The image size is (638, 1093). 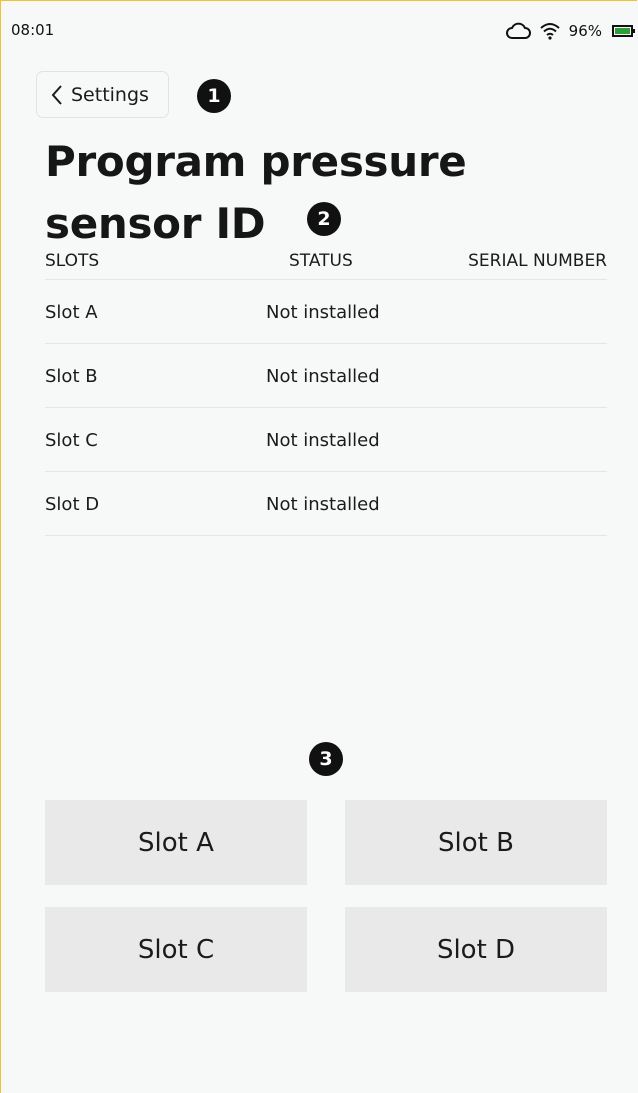 What do you see at coordinates (319, 29) in the screenshot?
I see `status-bar: 08:01 96%` at bounding box center [319, 29].